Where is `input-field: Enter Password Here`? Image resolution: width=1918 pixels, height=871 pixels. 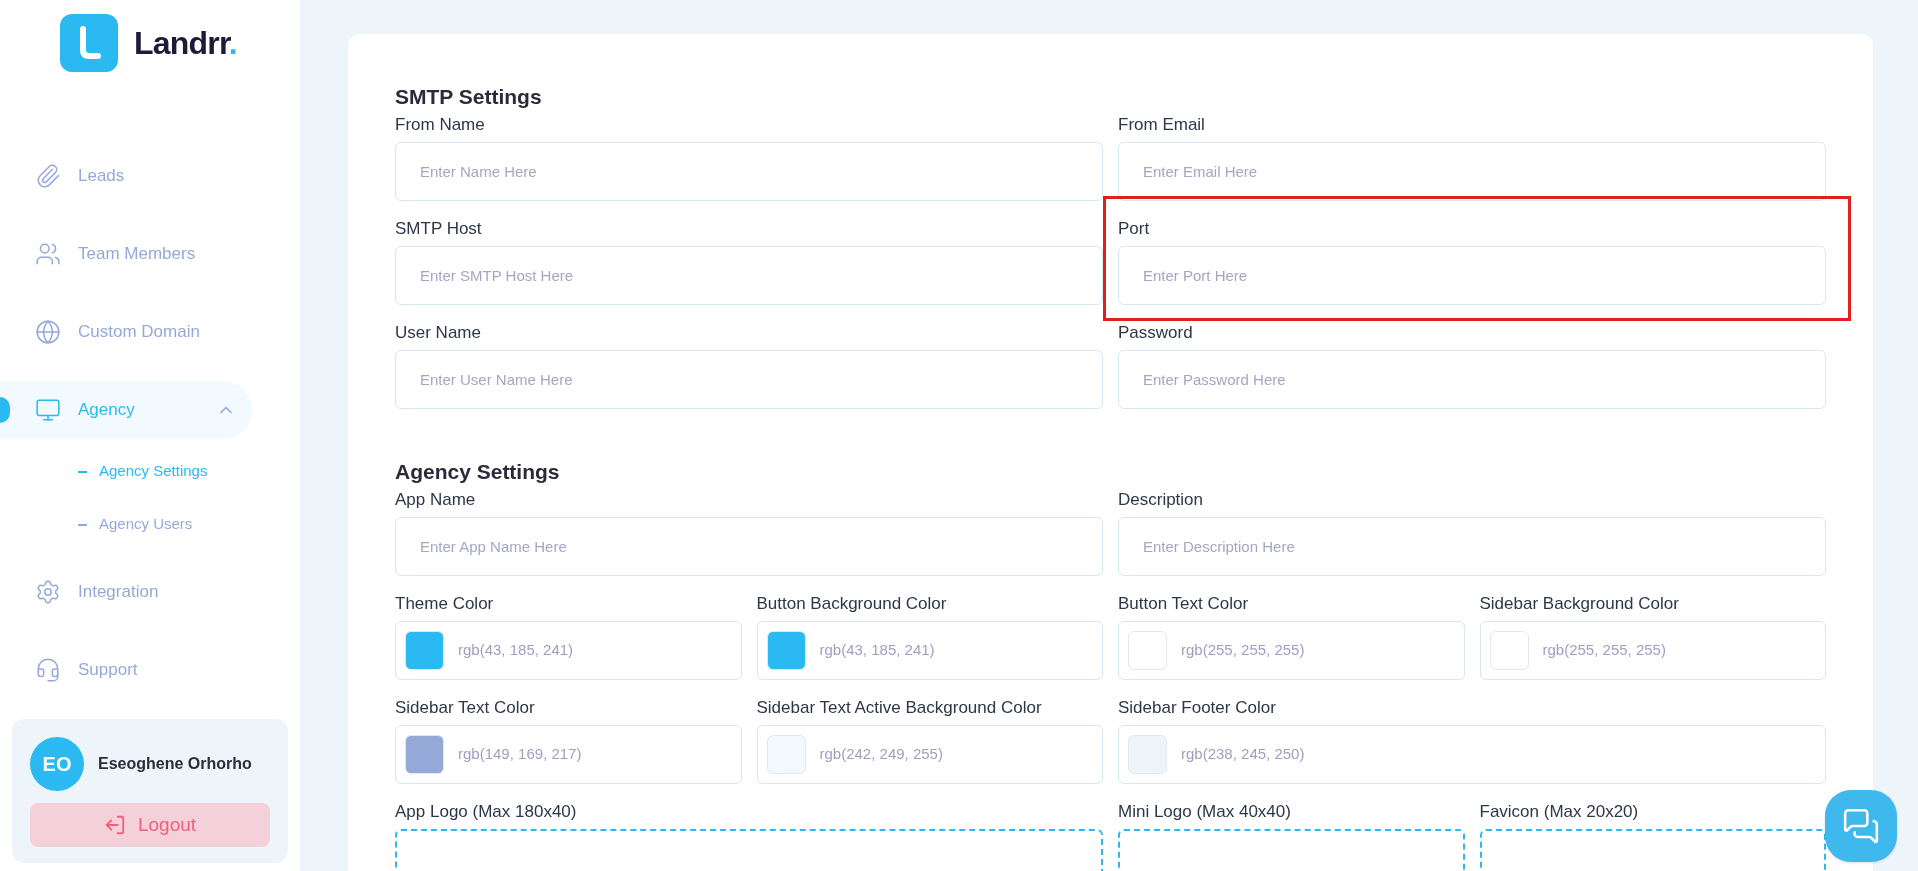
input-field: Enter Password Here is located at coordinates (1472, 379).